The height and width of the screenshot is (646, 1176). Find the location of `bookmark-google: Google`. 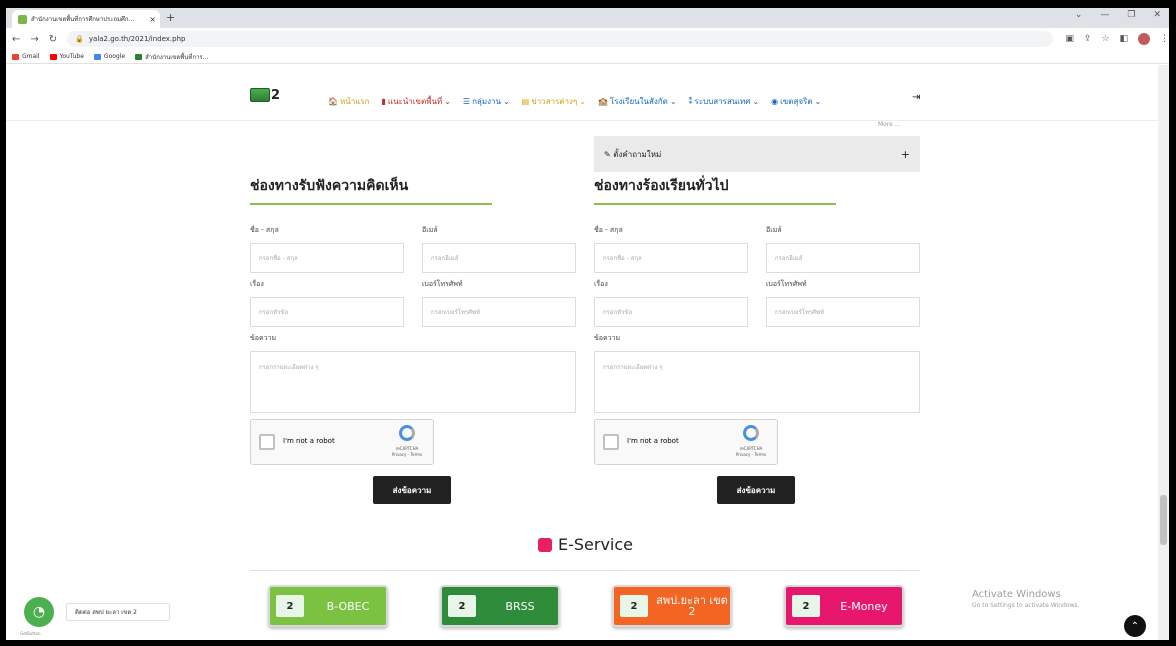

bookmark-google: Google is located at coordinates (109, 56).